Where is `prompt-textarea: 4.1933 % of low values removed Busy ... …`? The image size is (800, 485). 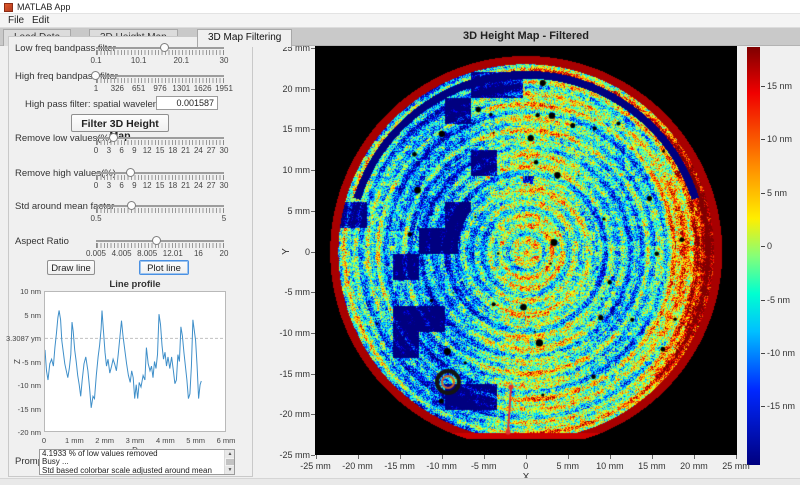
prompt-textarea: 4.1933 % of low values removed Busy ... … is located at coordinates (137, 462).